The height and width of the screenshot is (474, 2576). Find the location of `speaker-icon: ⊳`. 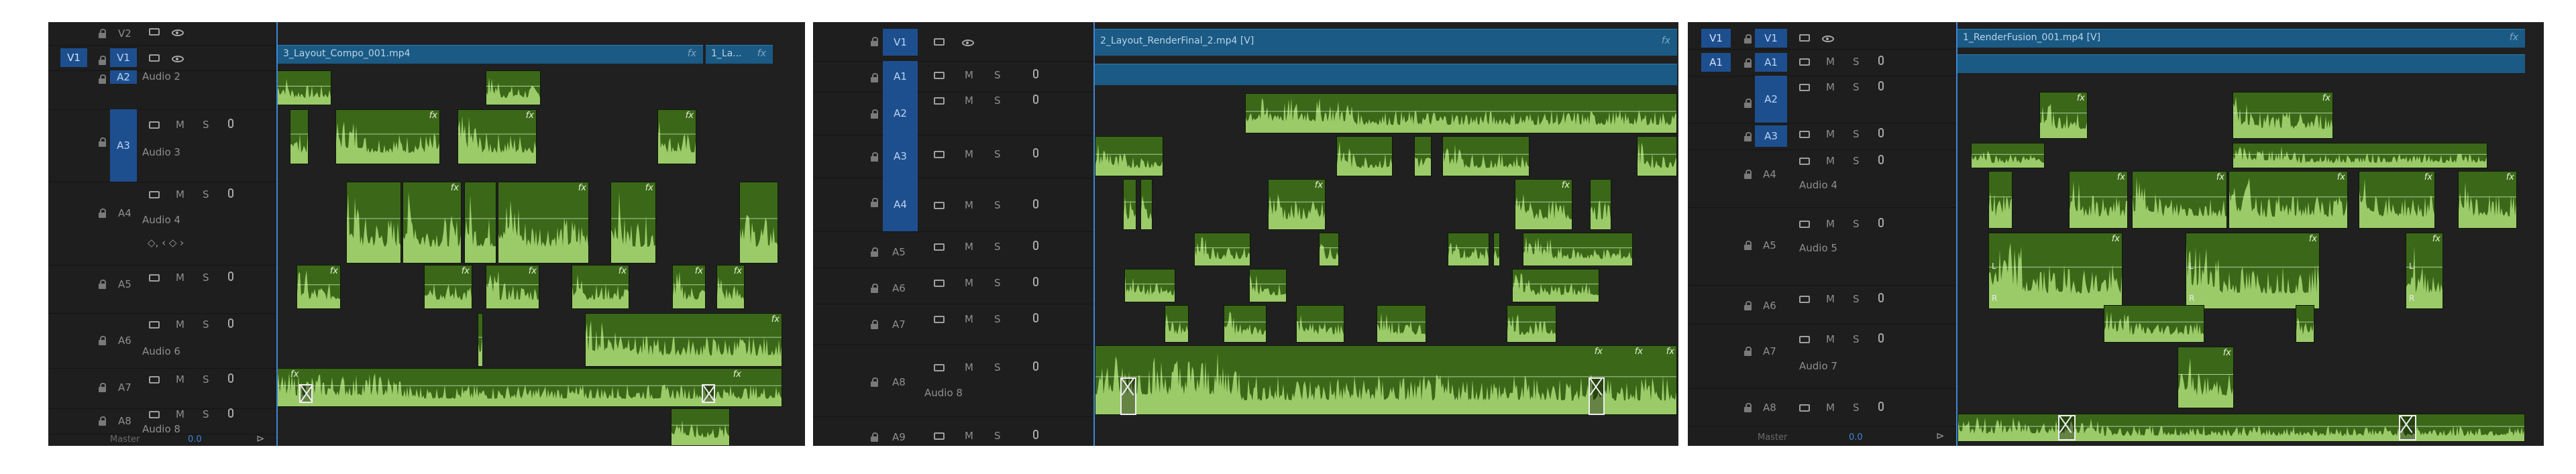

speaker-icon: ⊳ is located at coordinates (260, 438).